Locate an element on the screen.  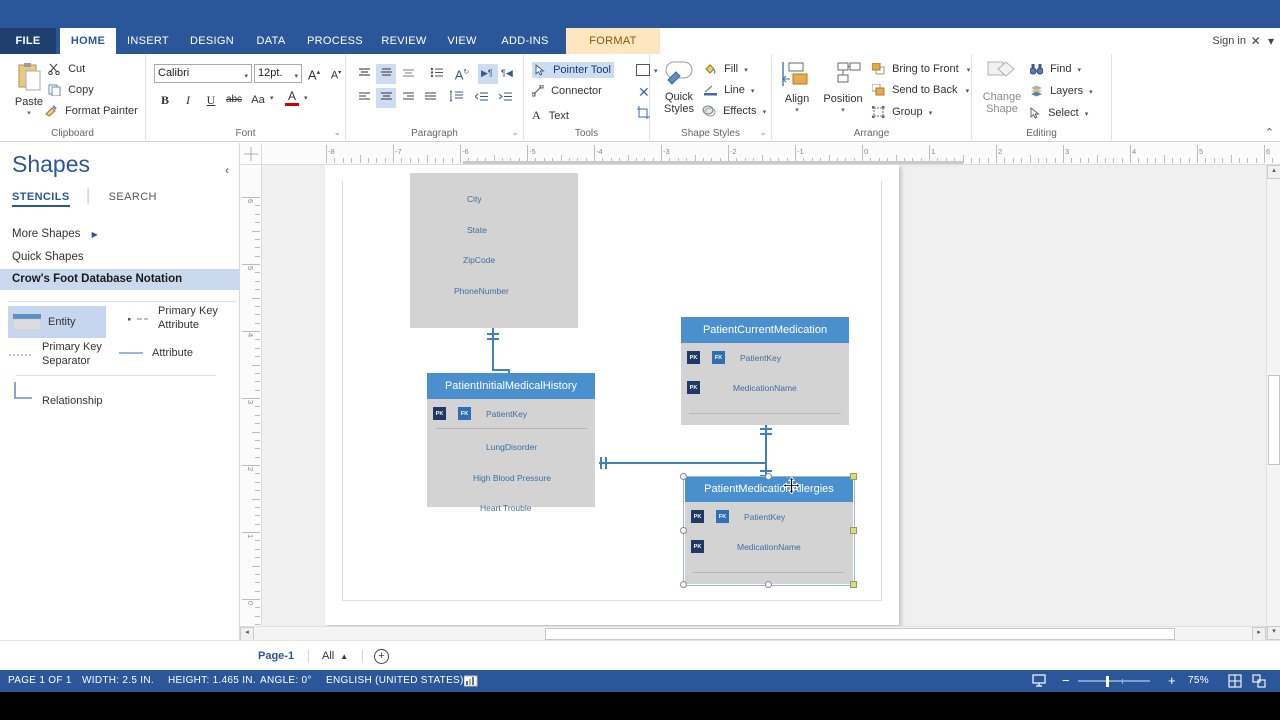
find-caret-icon: ▾ is located at coordinates (1080, 70).